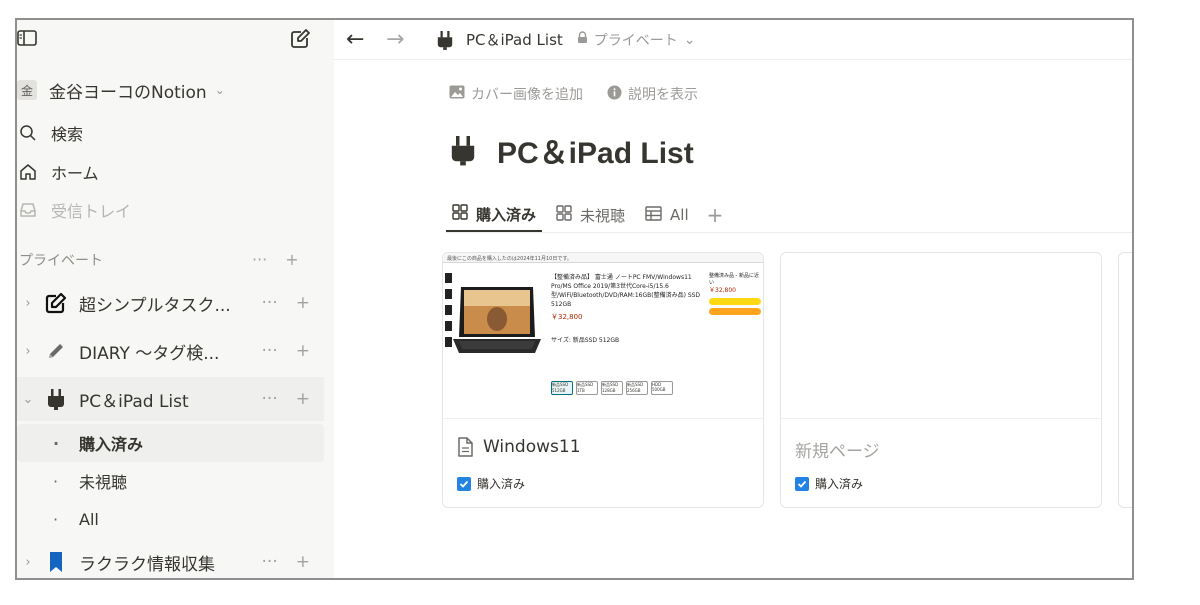  I want to click on nav-search: 検索, so click(50, 133).